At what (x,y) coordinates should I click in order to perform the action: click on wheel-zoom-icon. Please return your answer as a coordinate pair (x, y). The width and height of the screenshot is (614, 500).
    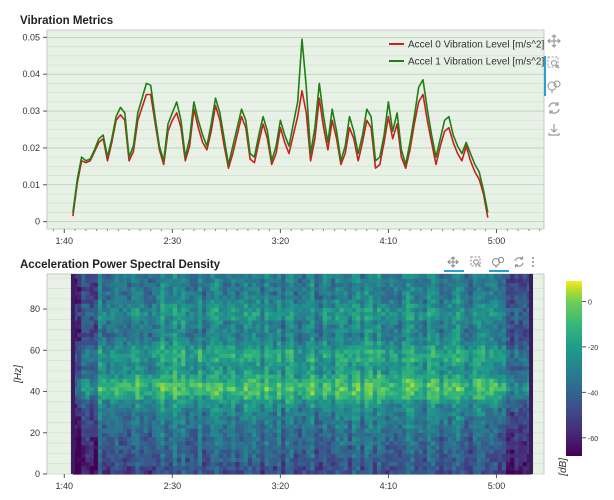
    Looking at the image, I should click on (554, 86).